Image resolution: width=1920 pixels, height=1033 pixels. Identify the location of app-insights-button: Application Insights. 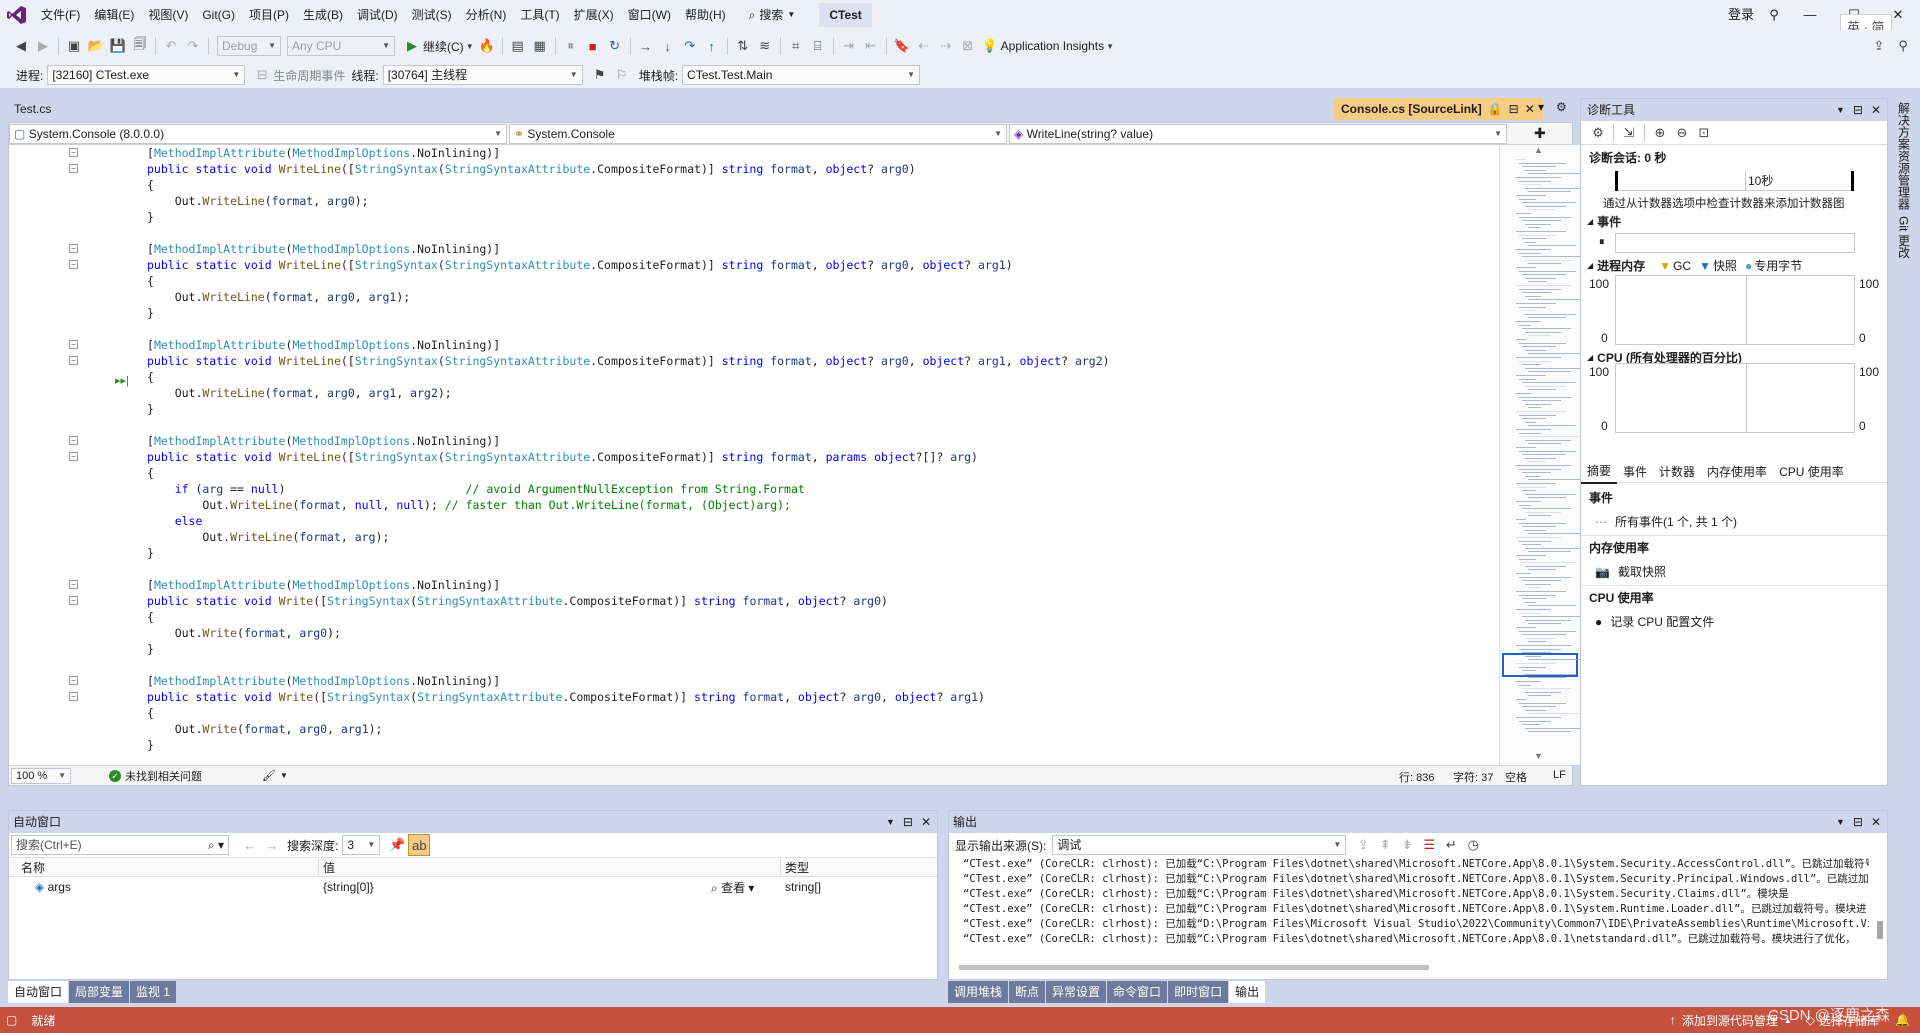
(1052, 46).